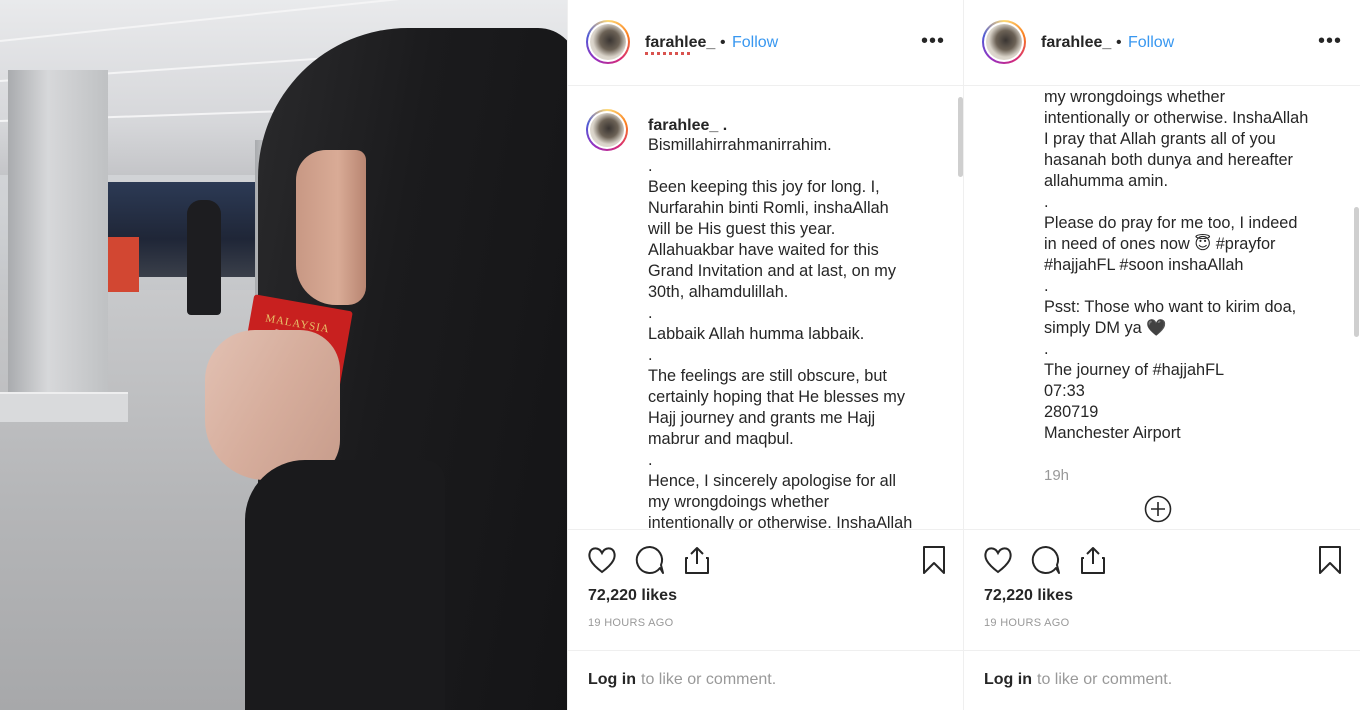  I want to click on pillar, so click(58, 235).